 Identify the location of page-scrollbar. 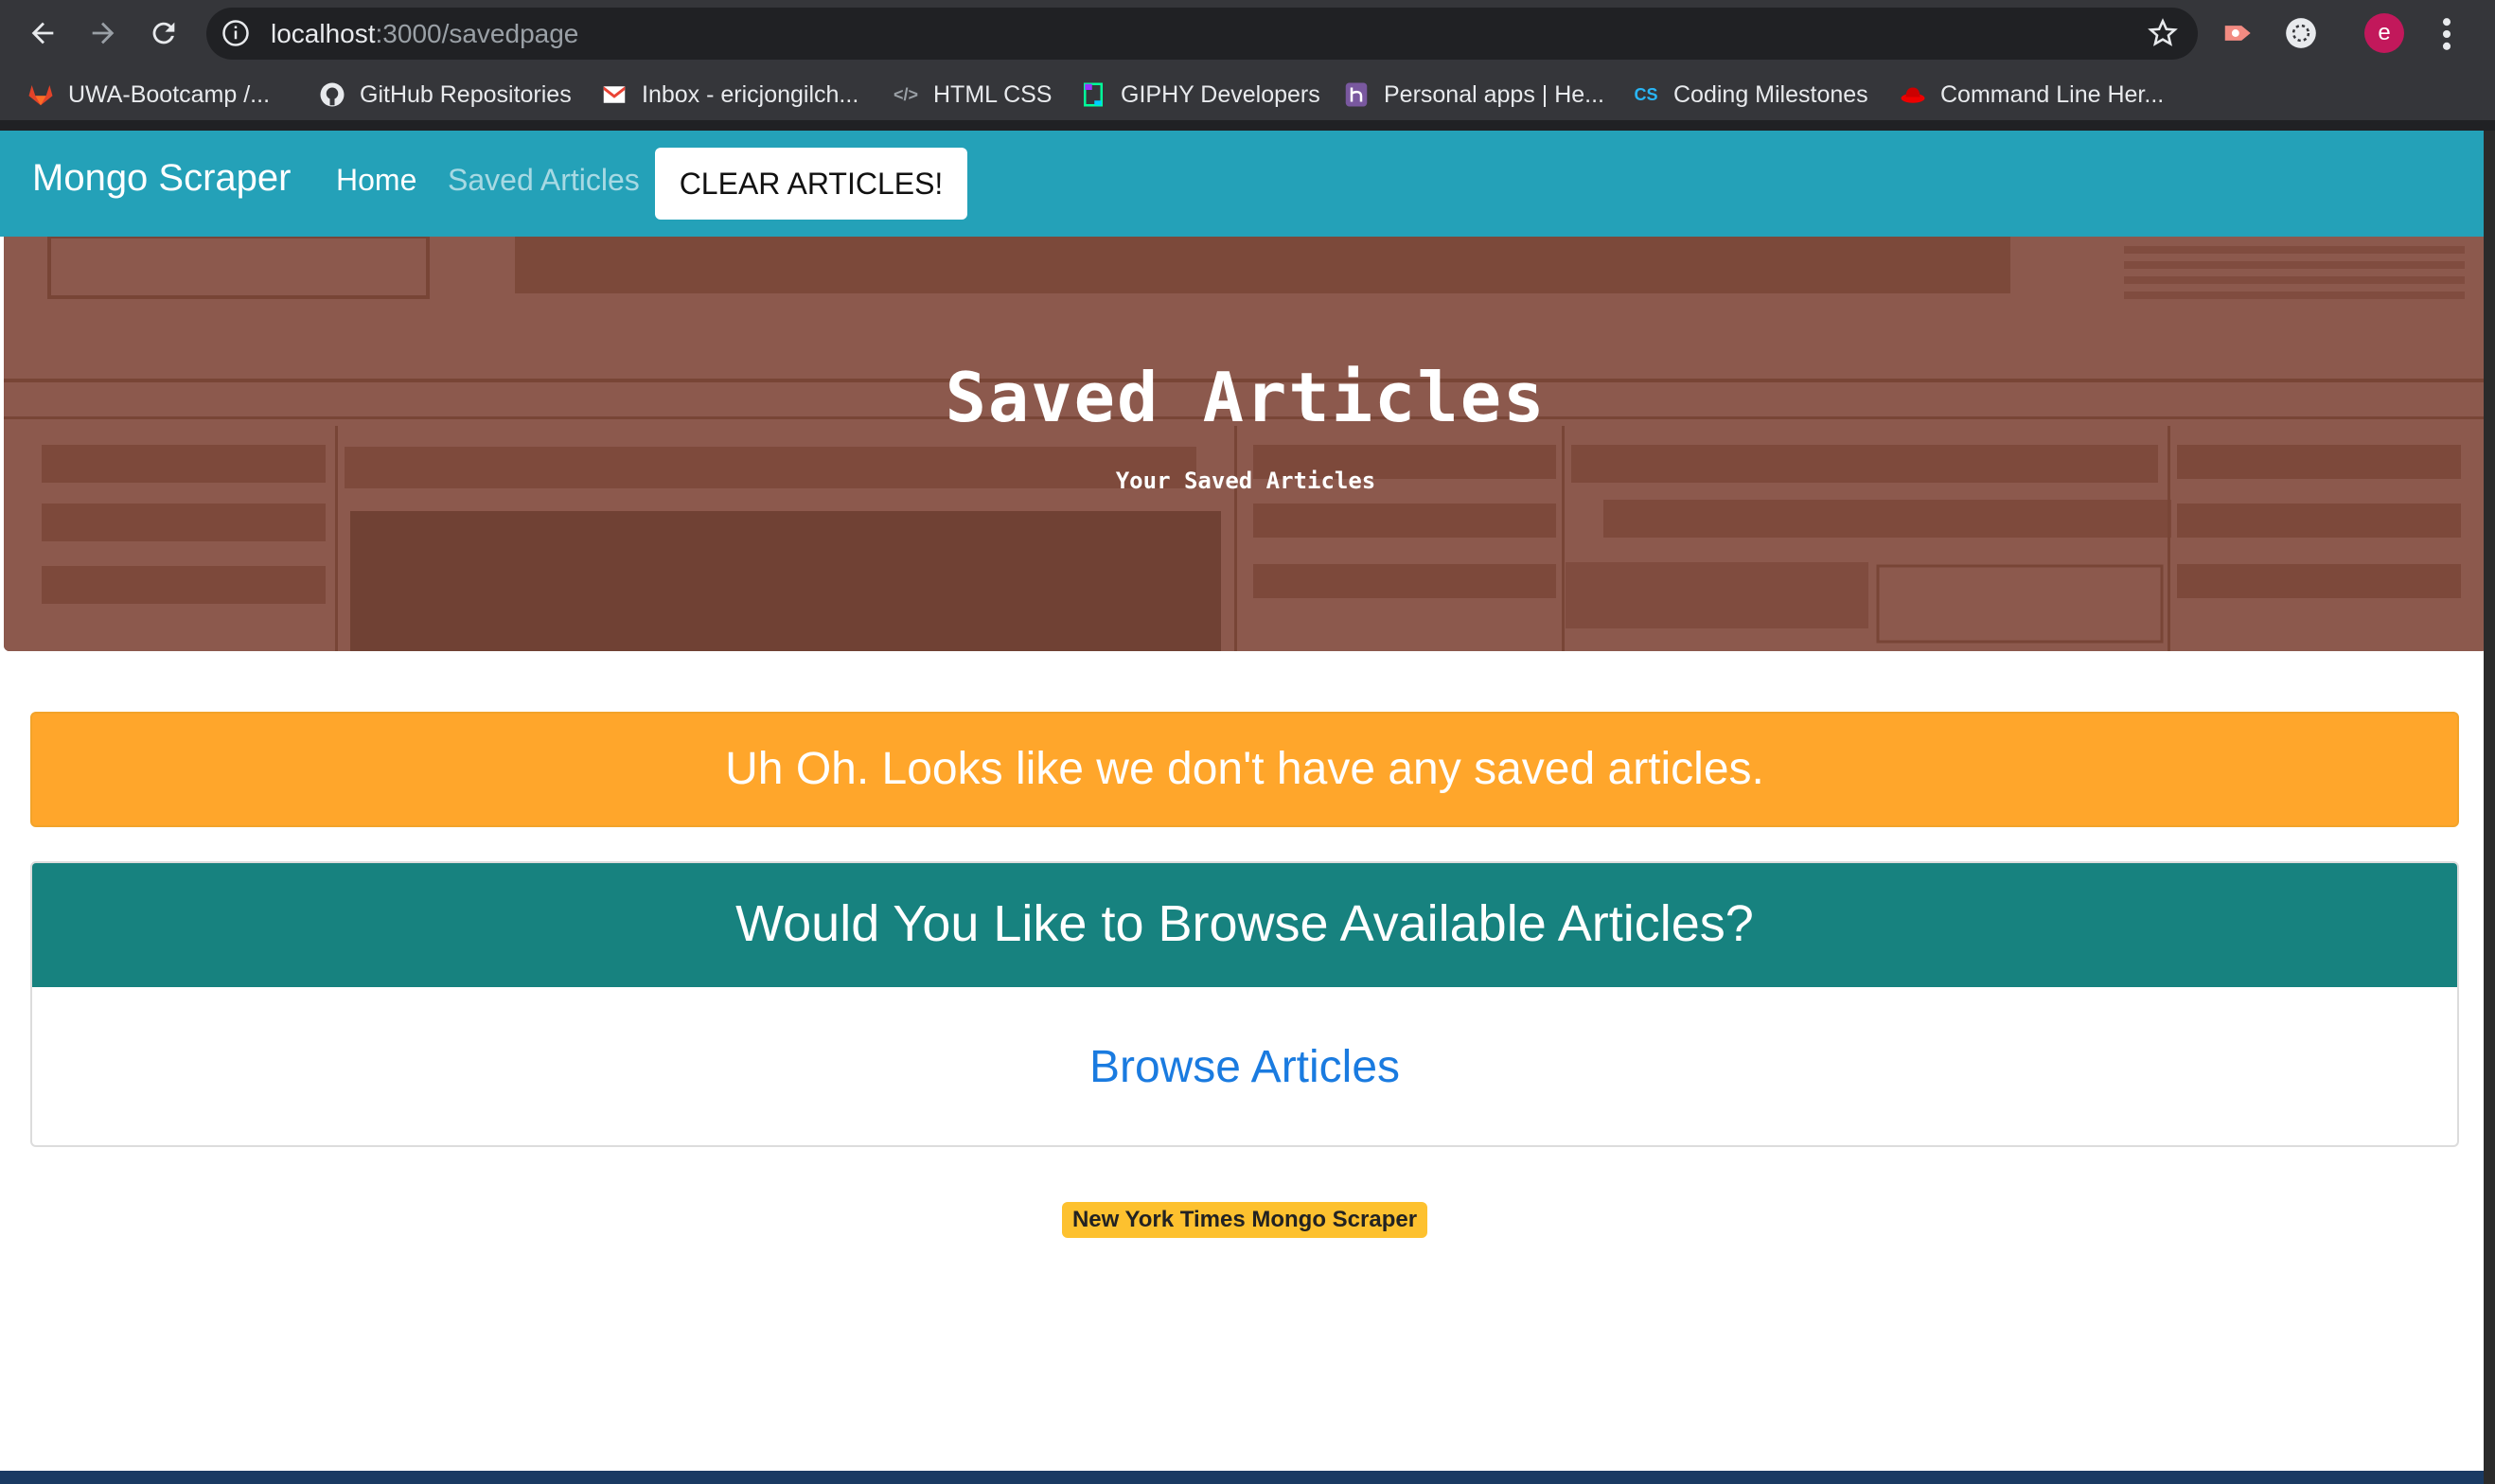
(2489, 807).